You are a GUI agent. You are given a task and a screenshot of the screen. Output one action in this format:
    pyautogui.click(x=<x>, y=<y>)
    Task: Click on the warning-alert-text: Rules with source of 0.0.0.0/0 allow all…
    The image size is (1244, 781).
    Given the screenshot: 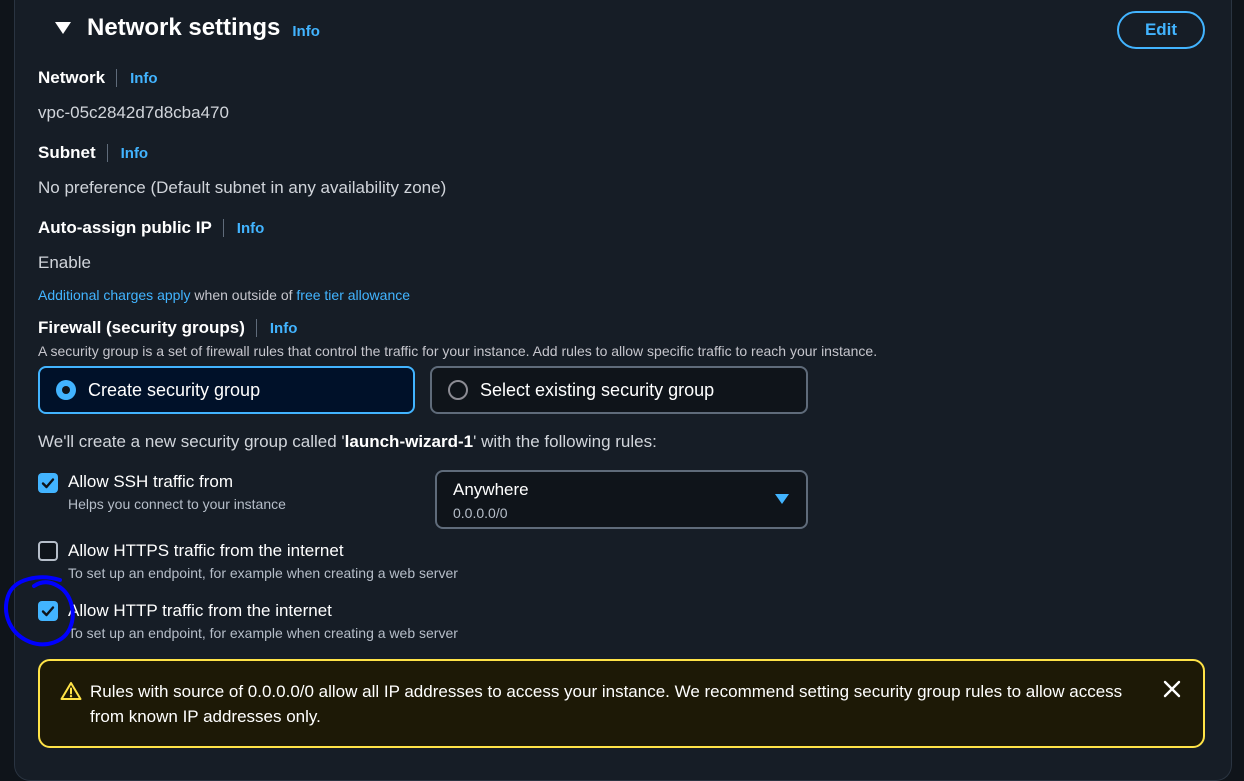 What is the action you would take?
    pyautogui.click(x=606, y=704)
    